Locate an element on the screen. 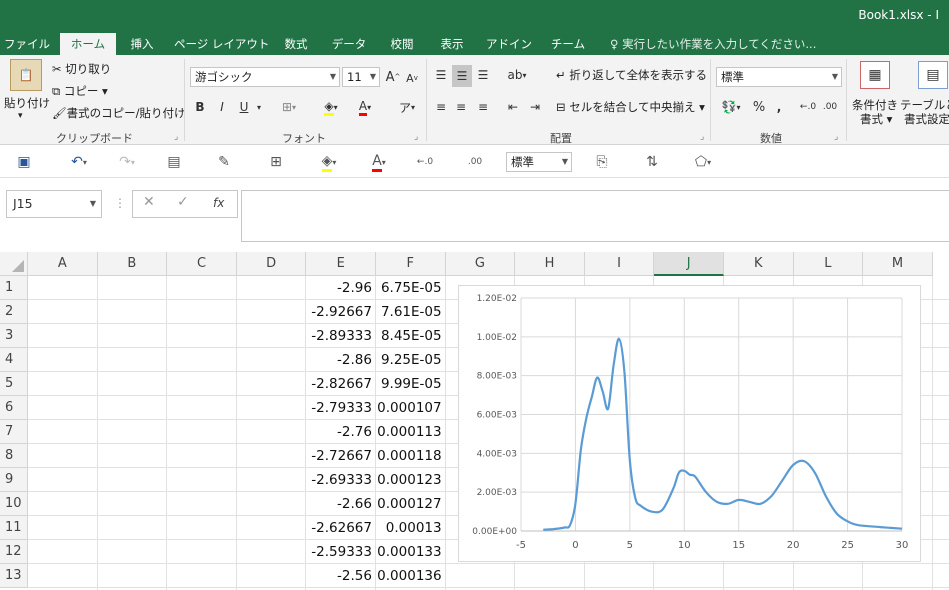 The width and height of the screenshot is (949, 590). series-line is located at coordinates (723, 434).